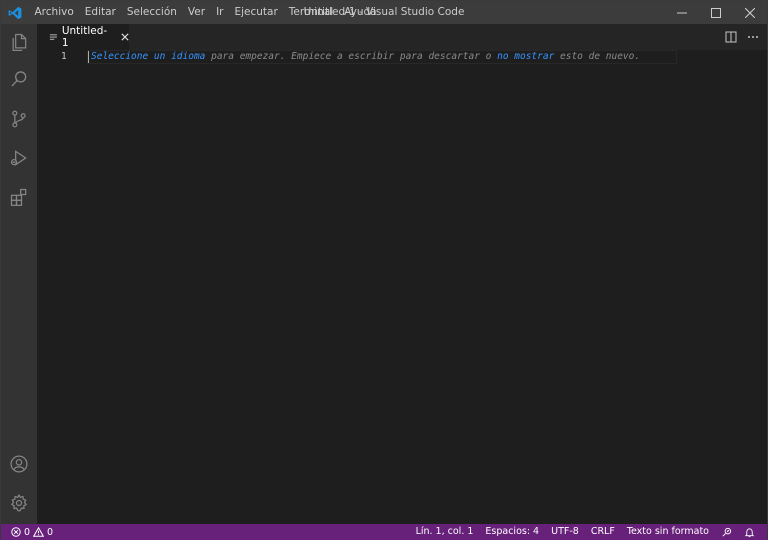  Describe the element at coordinates (565, 532) in the screenshot. I see `encoding: UTF-8` at that location.